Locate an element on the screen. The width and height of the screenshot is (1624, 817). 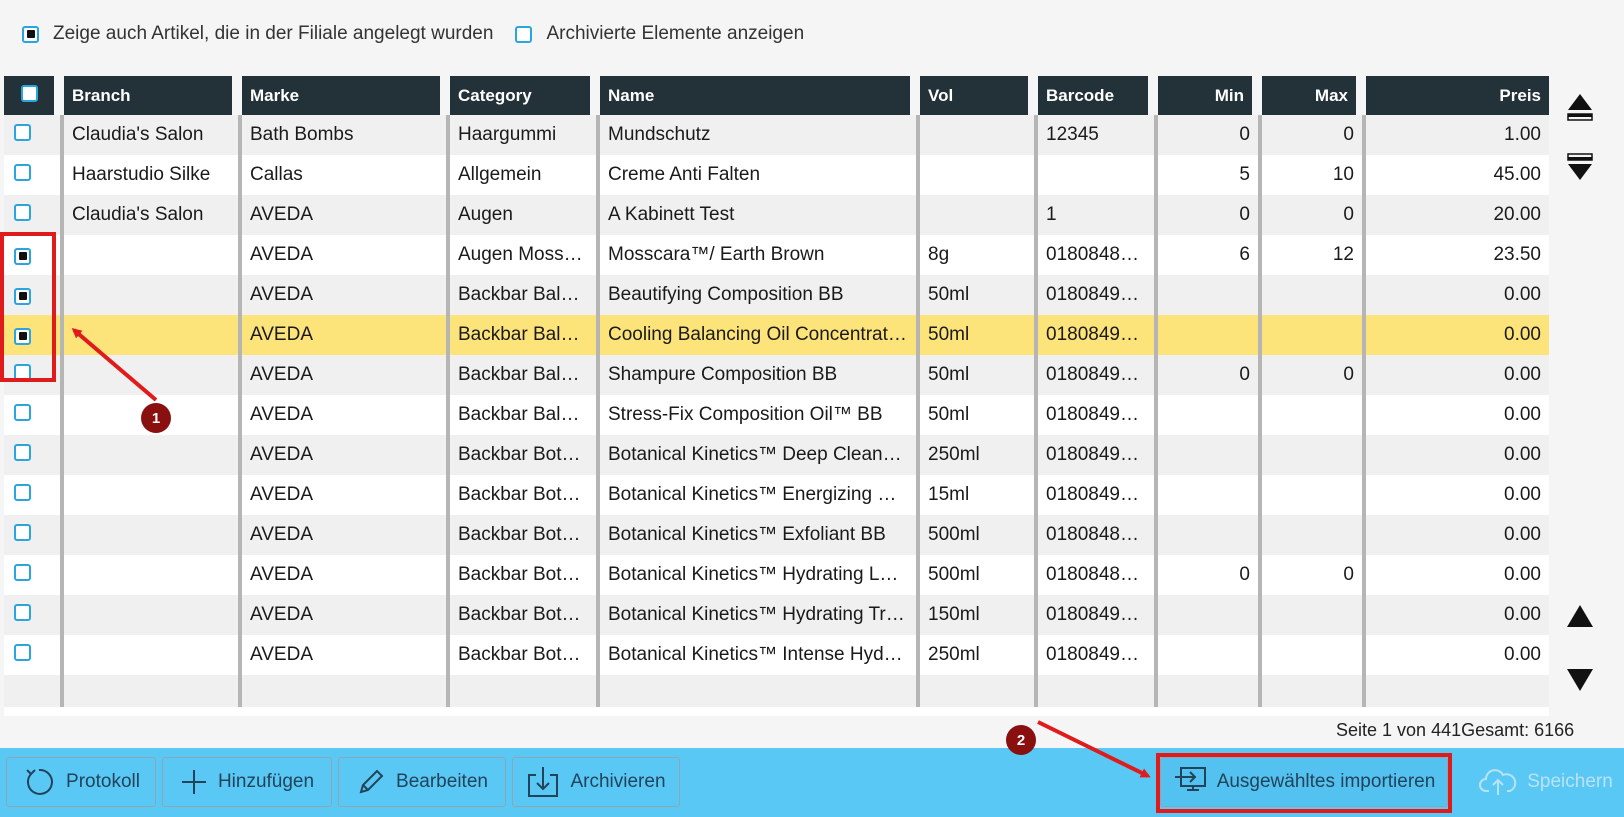
archive-button: Archivieren is located at coordinates (596, 782).